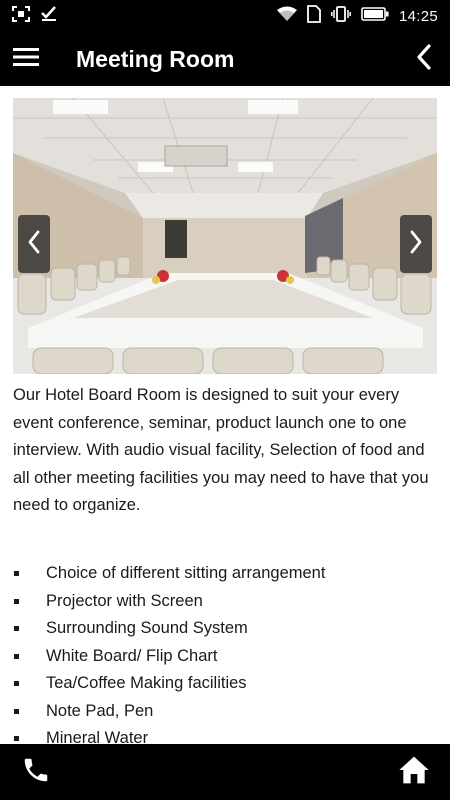 Image resolution: width=450 pixels, height=800 pixels. I want to click on carousel-next-button, so click(416, 244).